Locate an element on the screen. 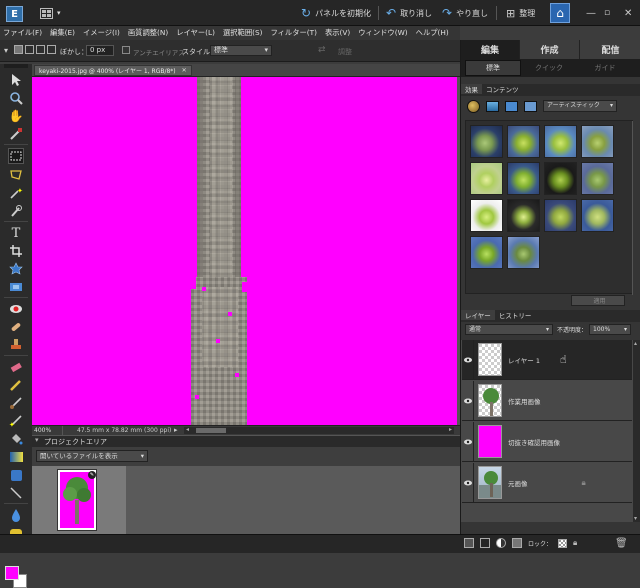 The width and height of the screenshot is (640, 588). collapse-arrow-icon: ▾ is located at coordinates (37, 440).